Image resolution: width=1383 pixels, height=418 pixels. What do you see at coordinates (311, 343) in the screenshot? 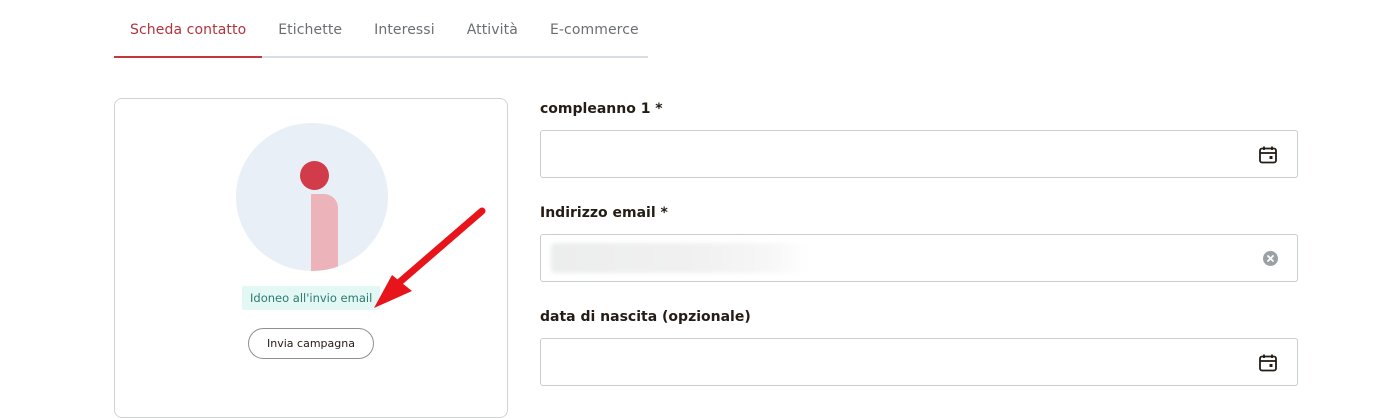
I see `send-campaign-button: Invia campagna` at bounding box center [311, 343].